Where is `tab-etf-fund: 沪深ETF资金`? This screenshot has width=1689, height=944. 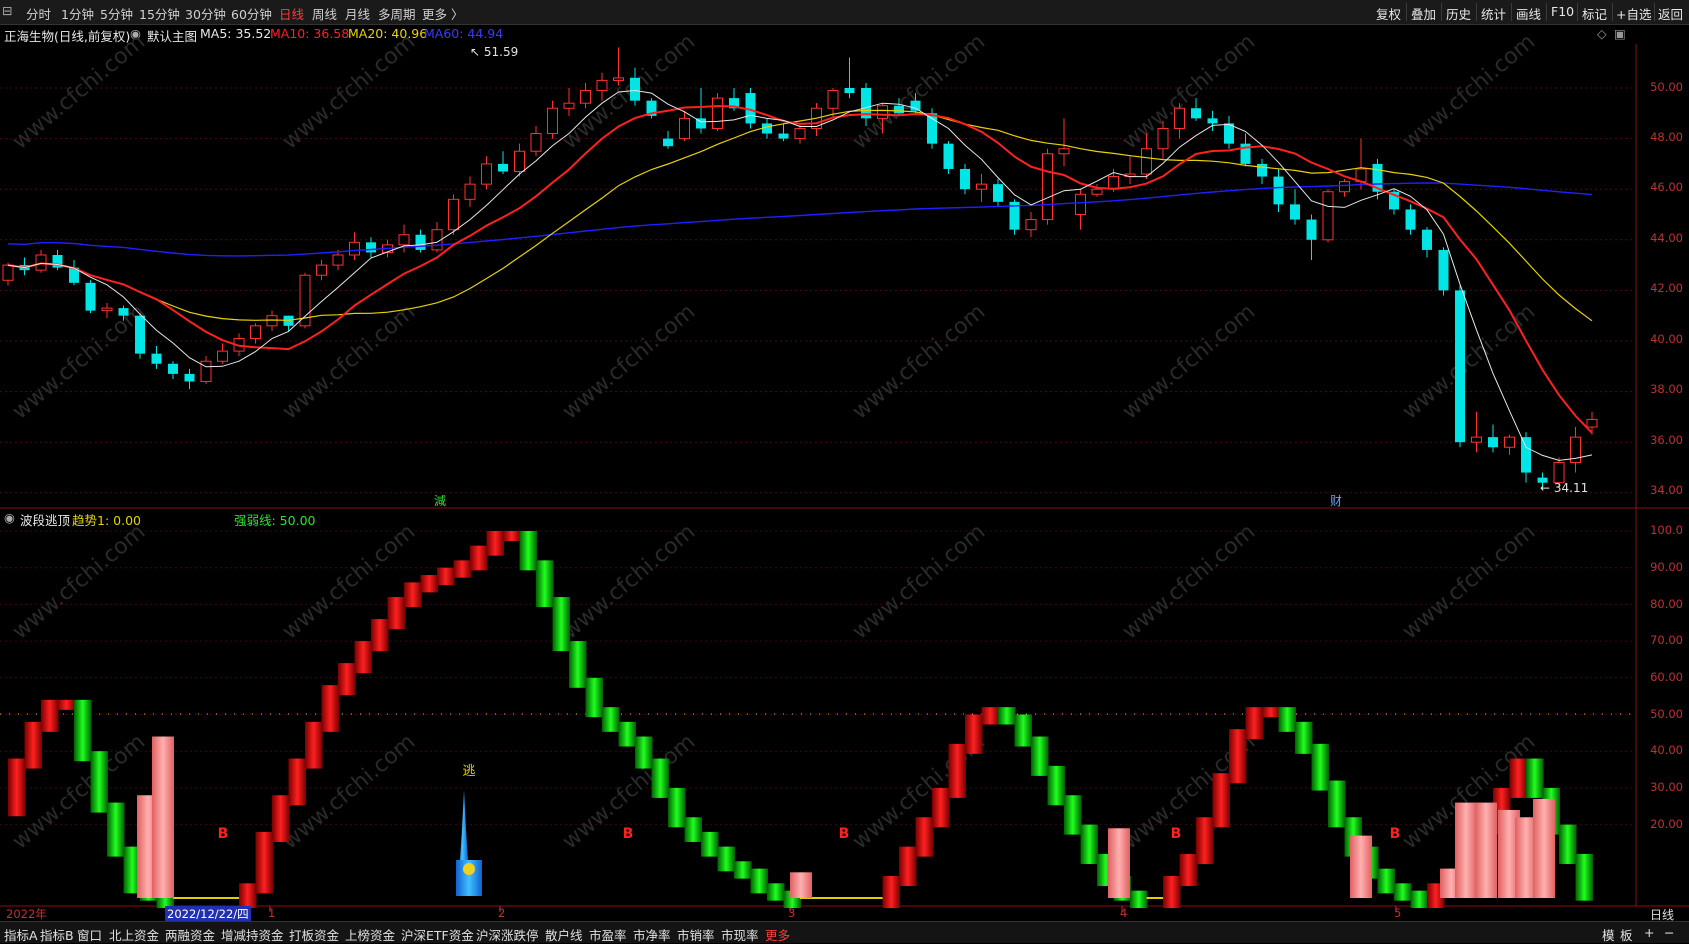 tab-etf-fund: 沪深ETF资金 is located at coordinates (437, 934).